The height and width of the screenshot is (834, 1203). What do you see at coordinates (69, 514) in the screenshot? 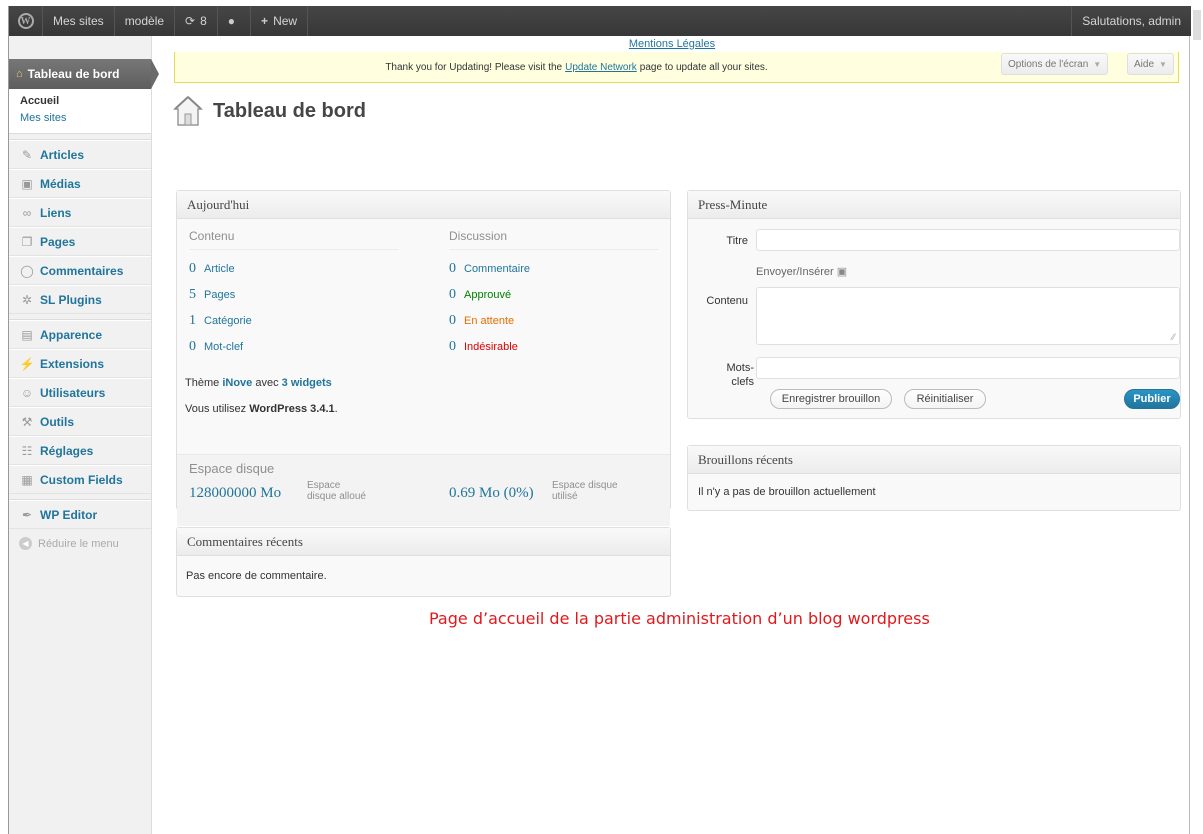
I see `sidebar-item-label: WP Editor` at bounding box center [69, 514].